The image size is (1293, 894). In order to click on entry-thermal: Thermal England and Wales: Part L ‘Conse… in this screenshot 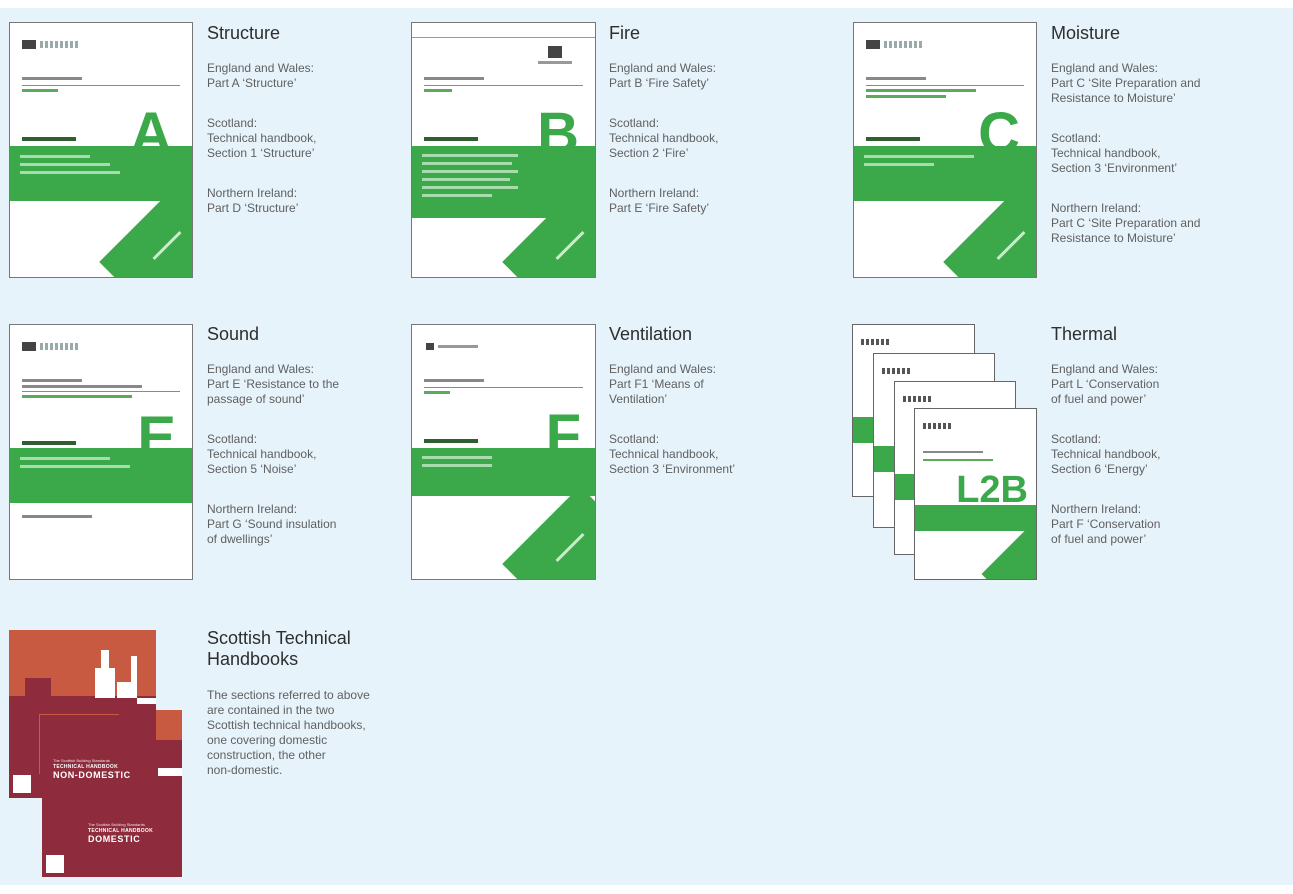, I will do `click(1151, 444)`.